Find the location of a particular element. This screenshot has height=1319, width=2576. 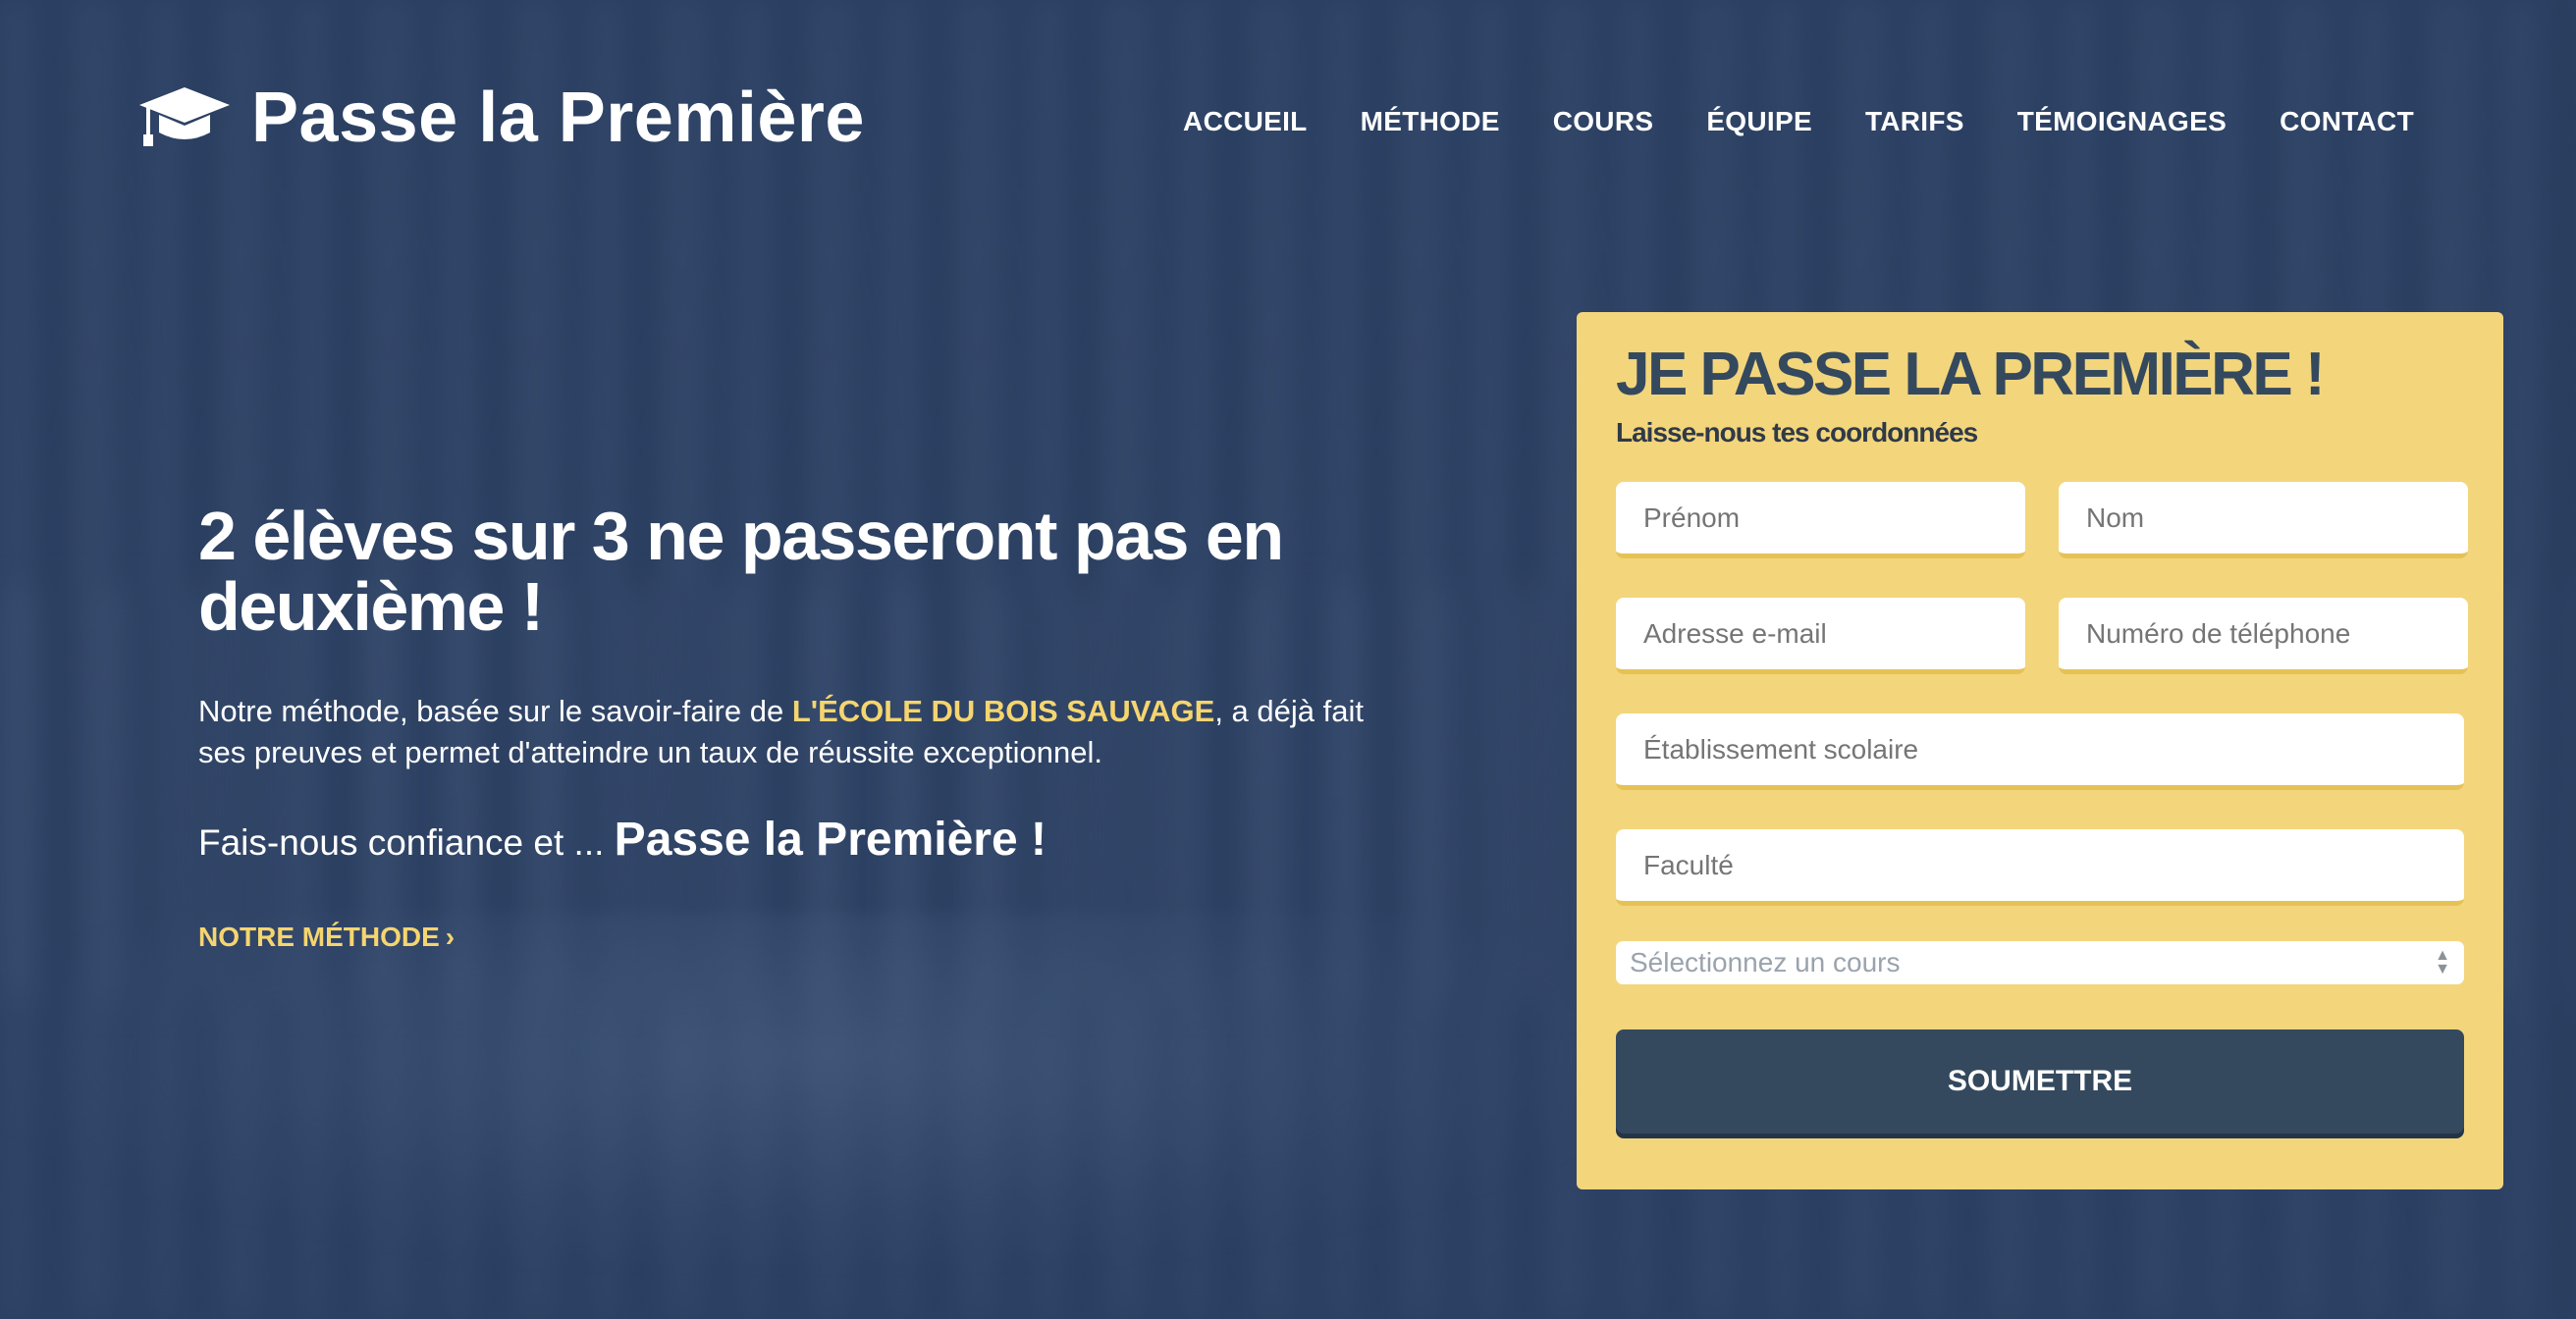

email-input is located at coordinates (1820, 636).